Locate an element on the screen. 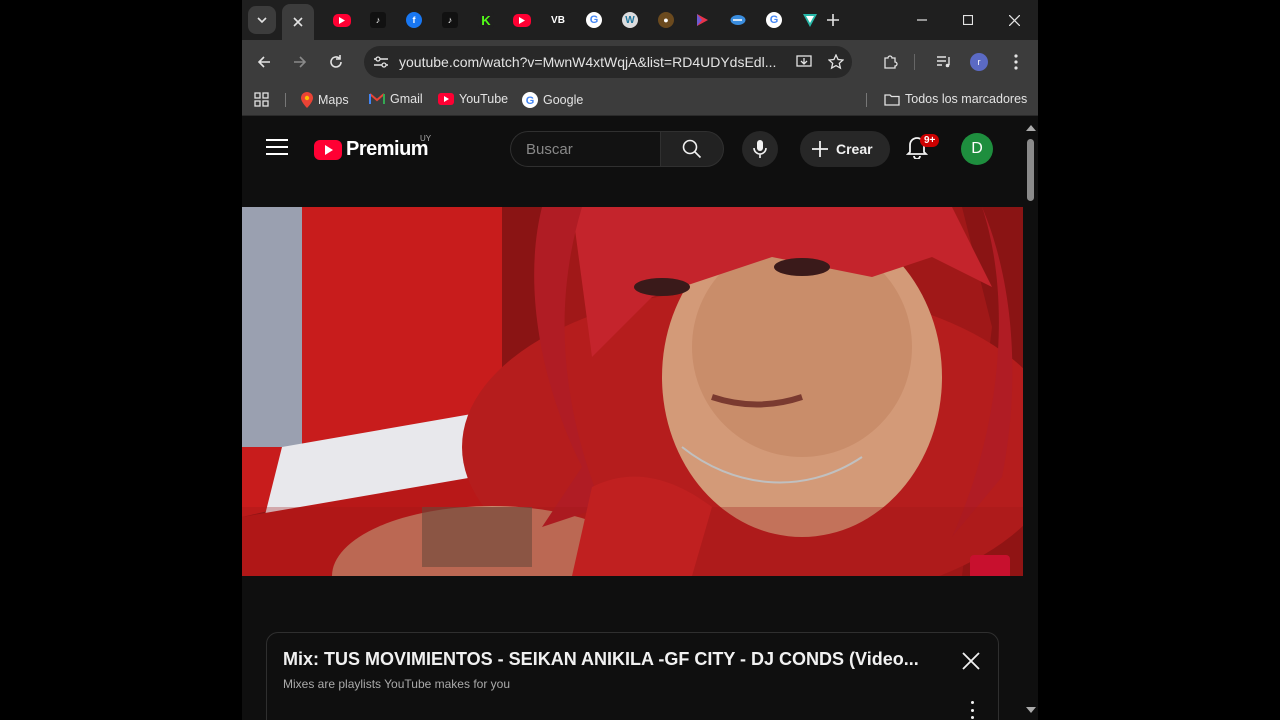  wordpress-icon: W is located at coordinates (630, 20).